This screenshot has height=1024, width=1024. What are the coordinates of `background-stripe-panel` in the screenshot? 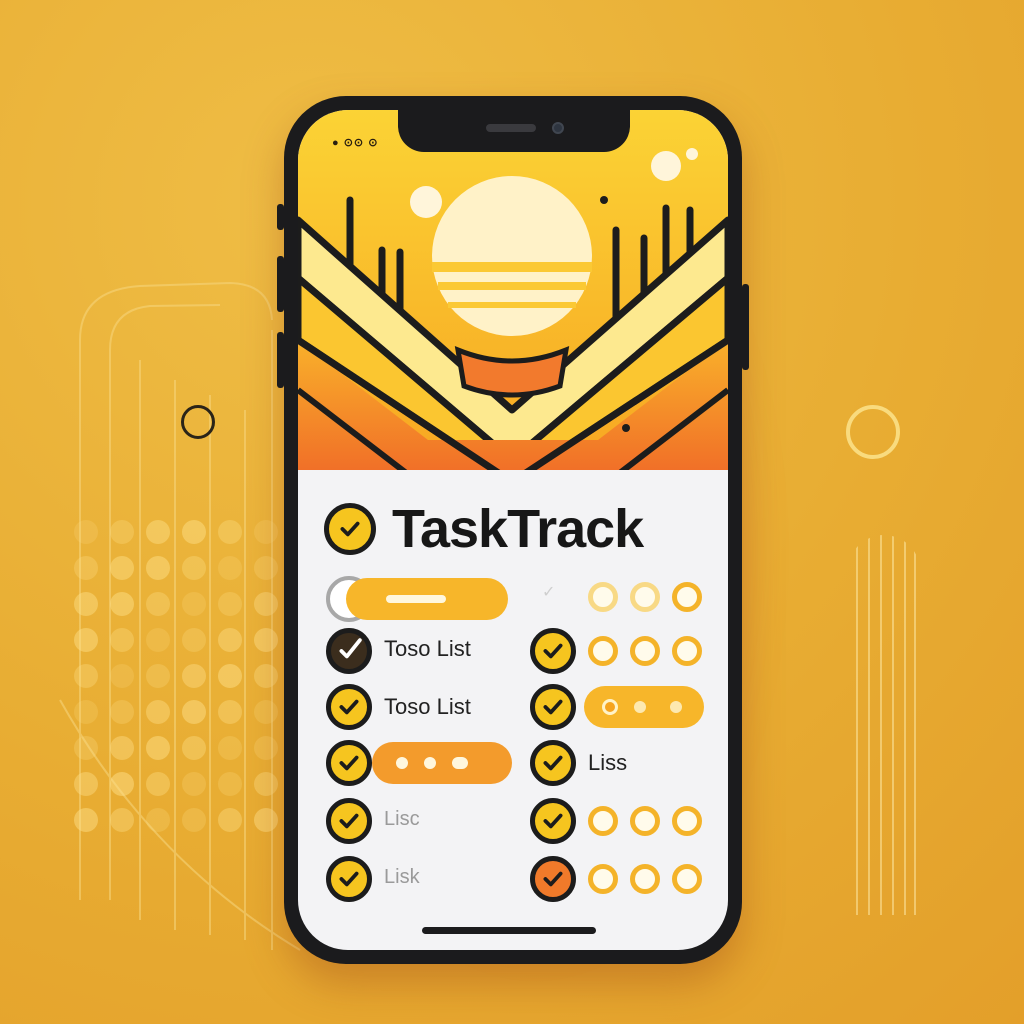 It's located at (884, 725).